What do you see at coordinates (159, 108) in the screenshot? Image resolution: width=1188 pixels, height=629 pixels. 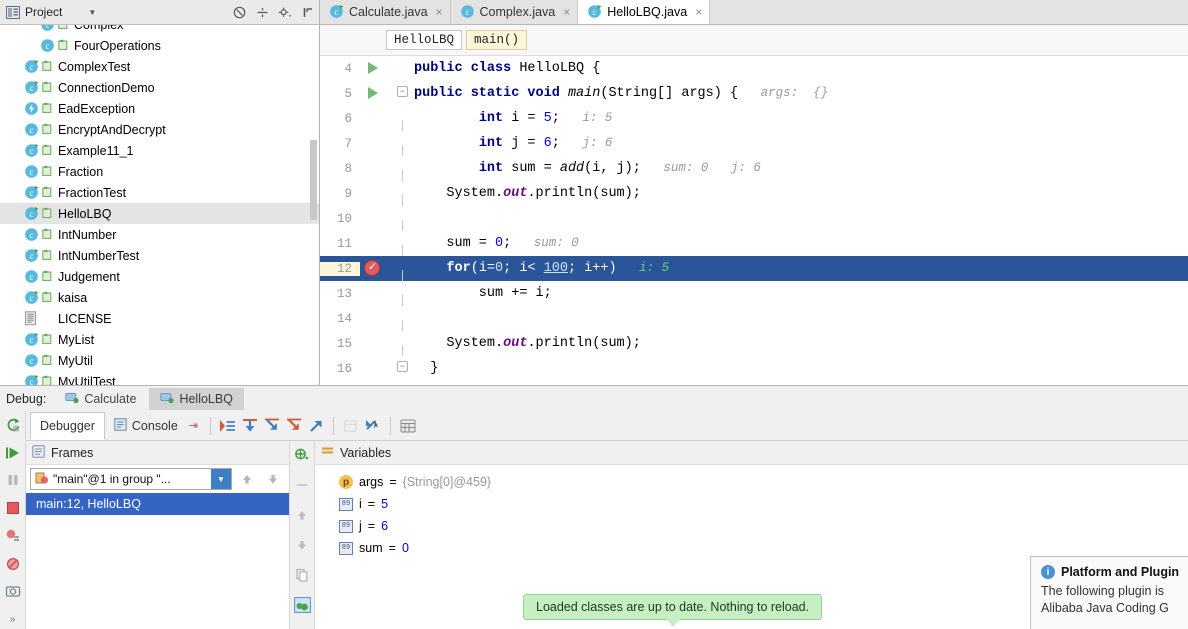 I see `tree-item-eadexception: EadException` at bounding box center [159, 108].